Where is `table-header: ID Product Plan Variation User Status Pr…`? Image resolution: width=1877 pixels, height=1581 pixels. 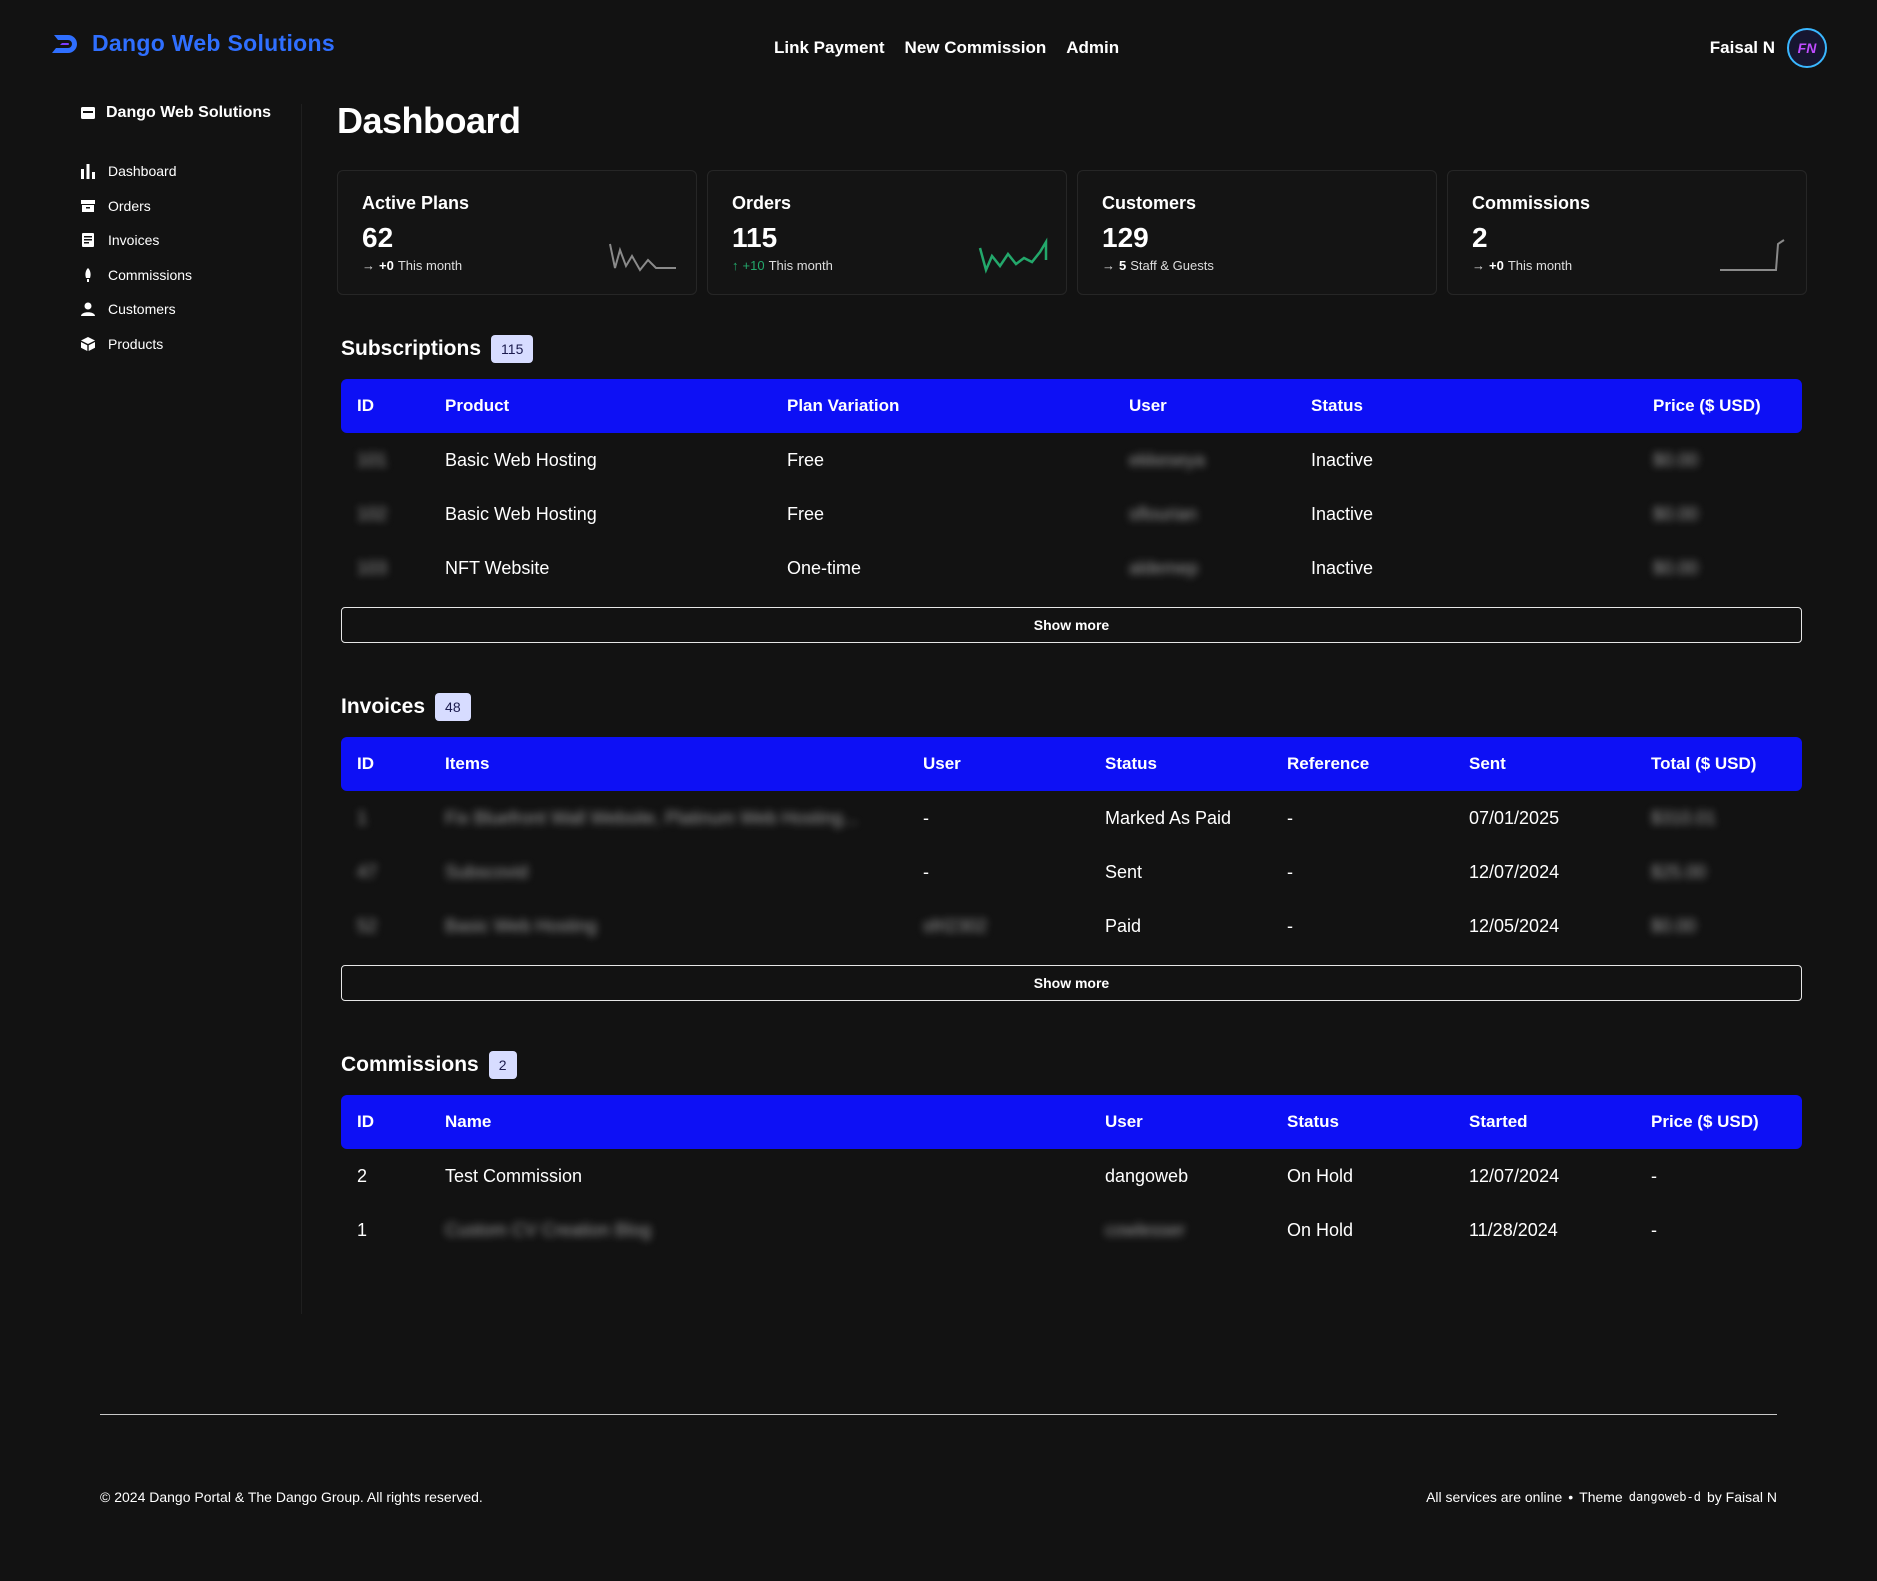 table-header: ID Product Plan Variation User Status Pr… is located at coordinates (1071, 406).